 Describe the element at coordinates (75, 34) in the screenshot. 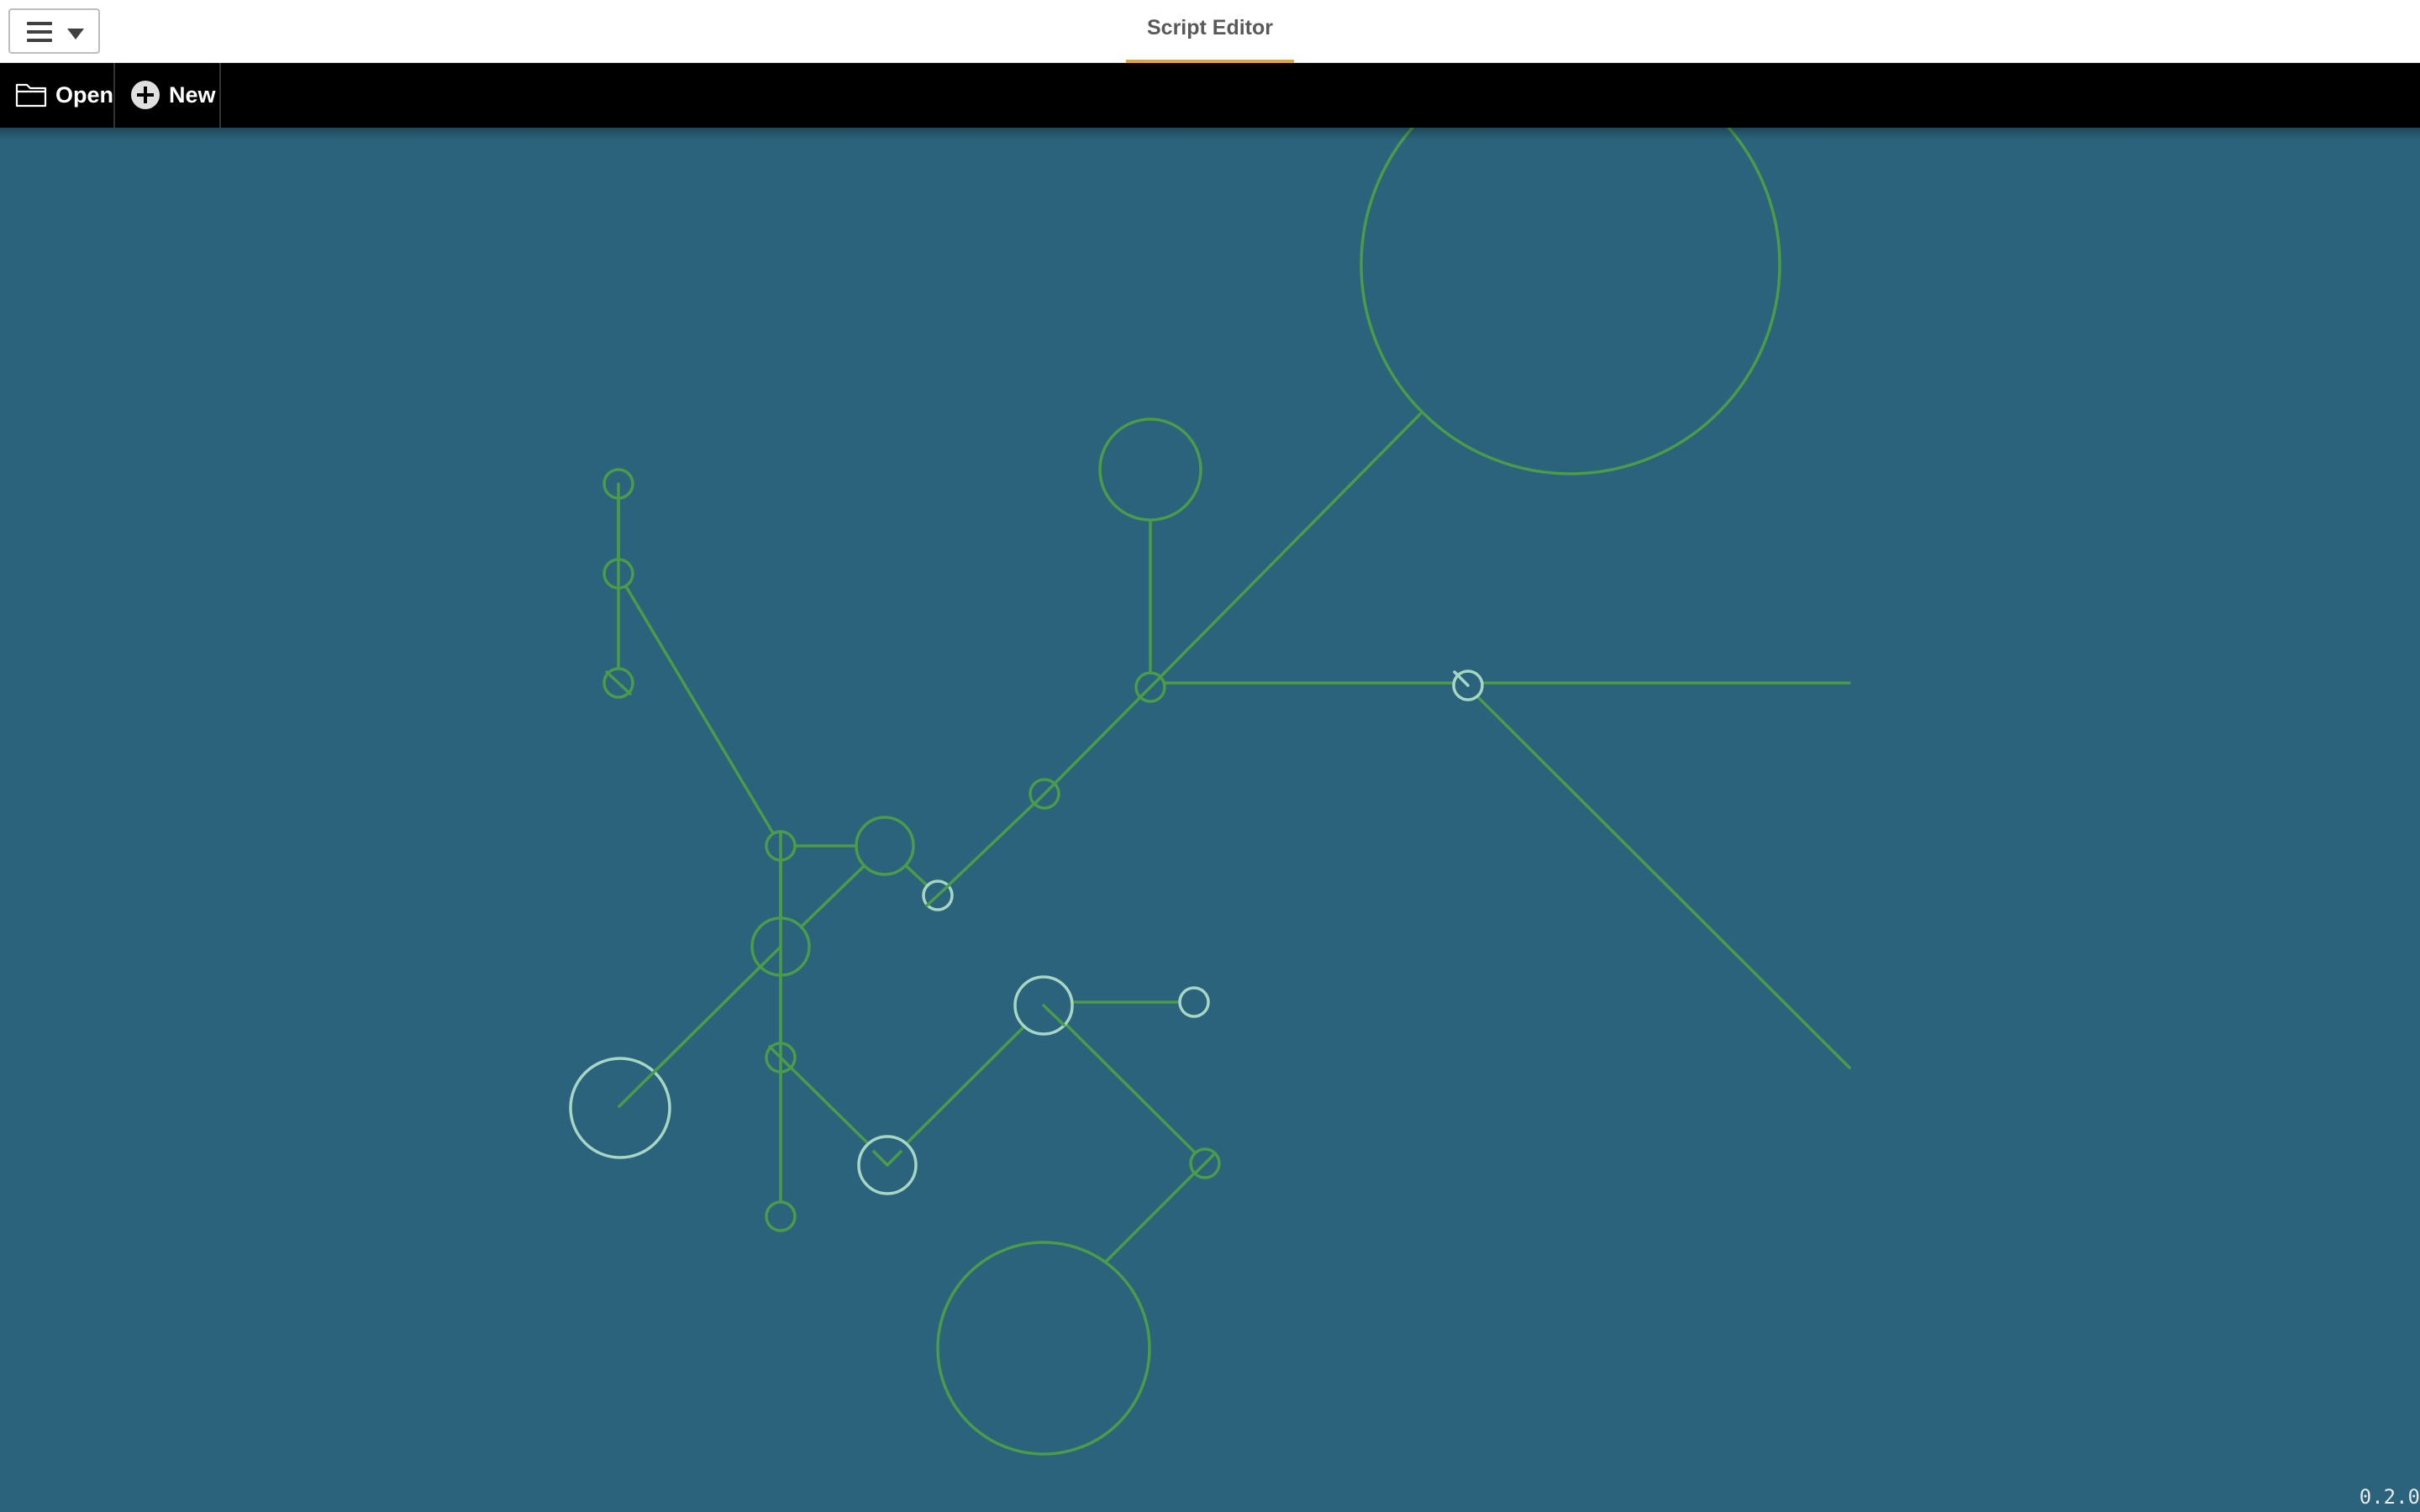

I see `chevron-down-icon` at that location.